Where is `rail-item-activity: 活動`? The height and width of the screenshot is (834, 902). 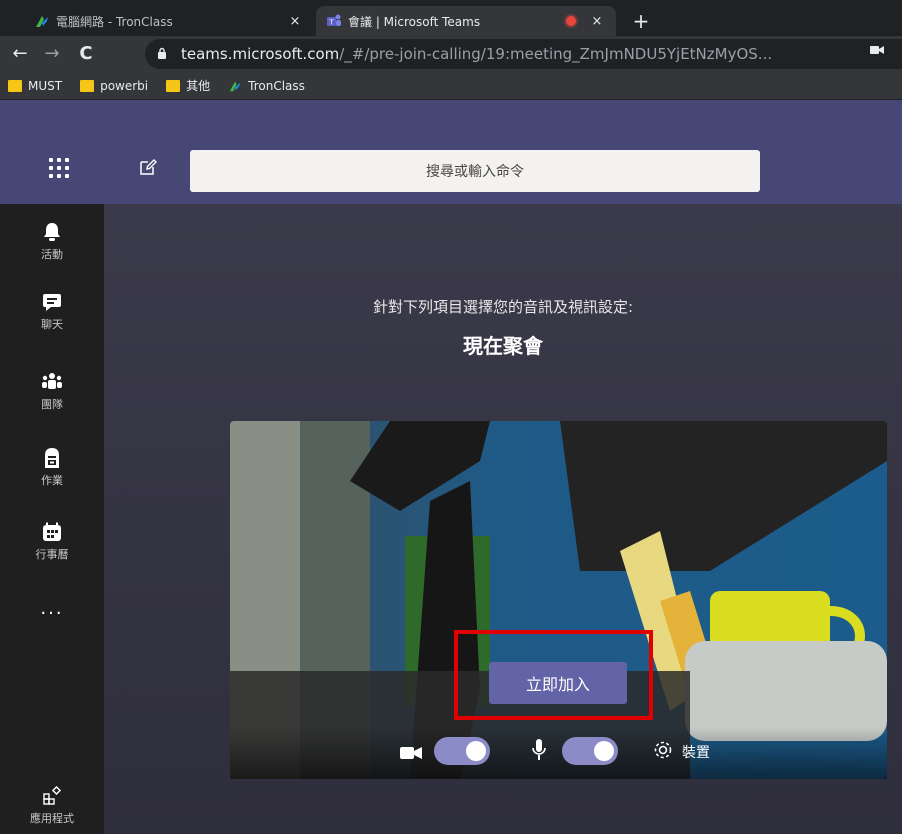
rail-item-activity: 活動 is located at coordinates (52, 241).